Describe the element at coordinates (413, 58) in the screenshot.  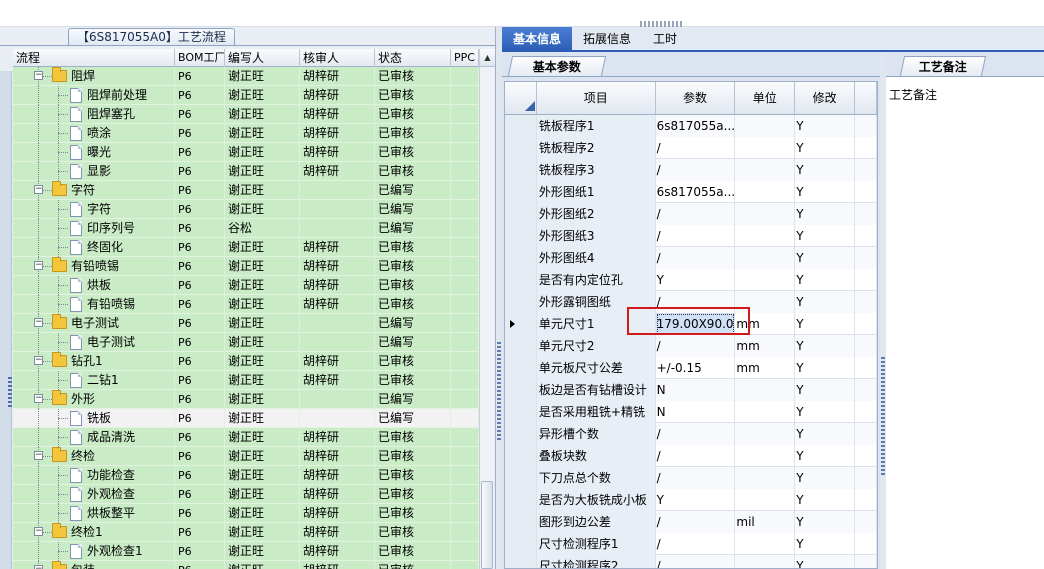
I see `col-header-status: 状态` at that location.